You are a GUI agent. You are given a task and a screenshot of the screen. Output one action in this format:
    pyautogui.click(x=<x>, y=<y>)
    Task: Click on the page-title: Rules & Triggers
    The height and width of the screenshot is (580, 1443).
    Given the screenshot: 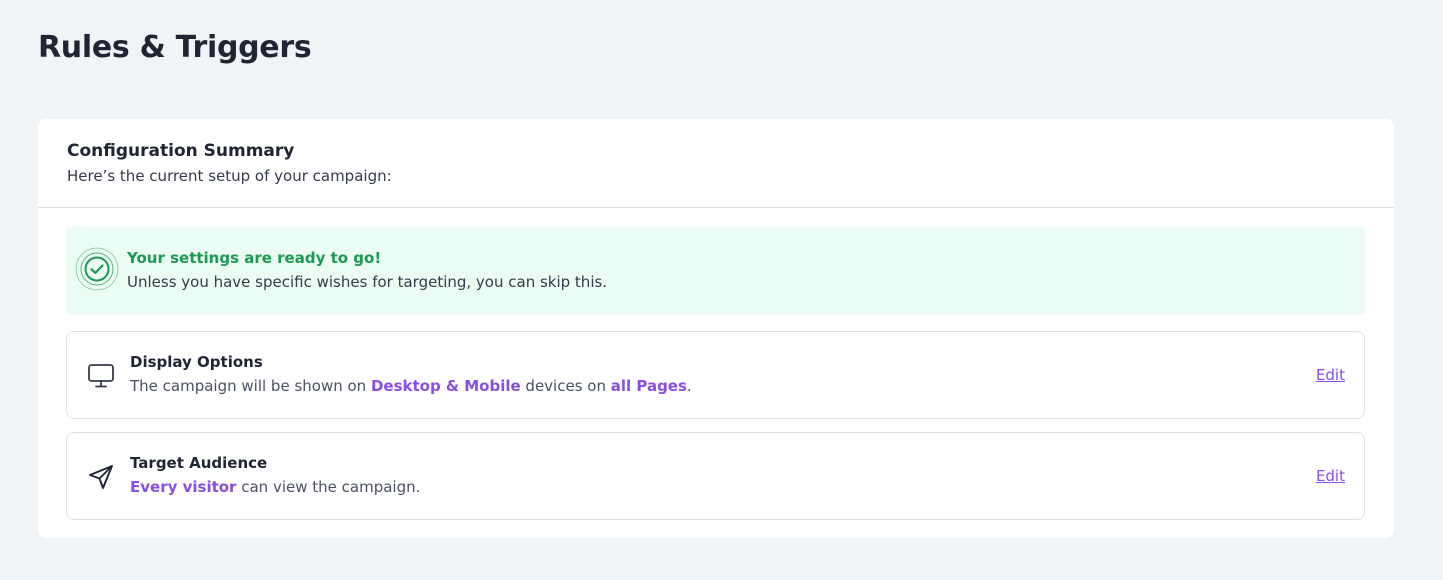 What is the action you would take?
    pyautogui.click(x=175, y=47)
    